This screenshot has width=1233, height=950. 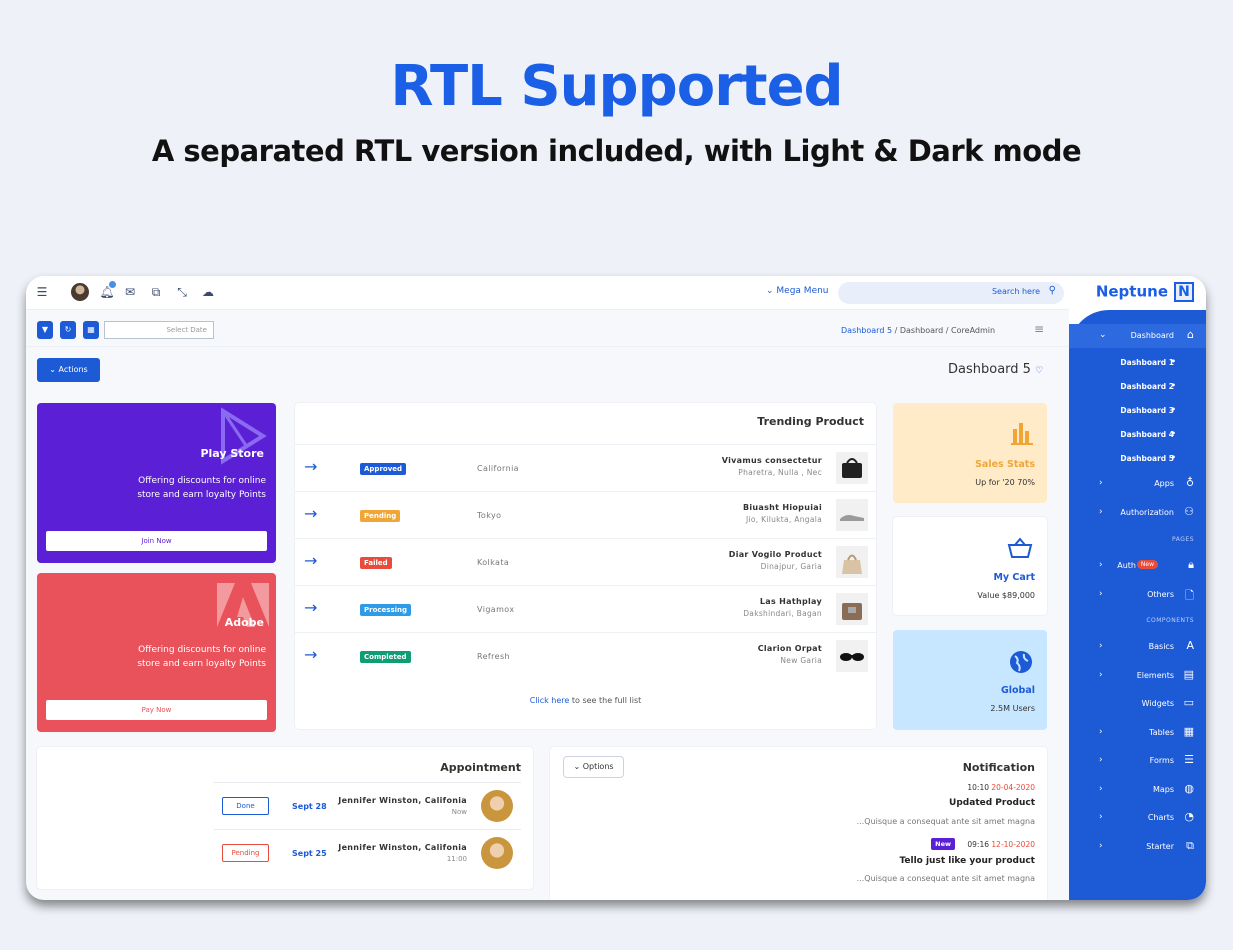 What do you see at coordinates (1188, 731) in the screenshot?
I see `table-icon: ▦` at bounding box center [1188, 731].